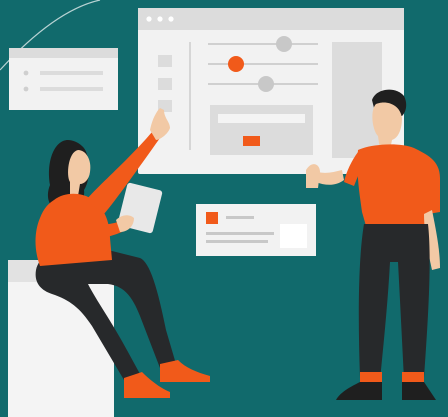  Describe the element at coordinates (256, 230) in the screenshot. I see `small-content-card` at that location.